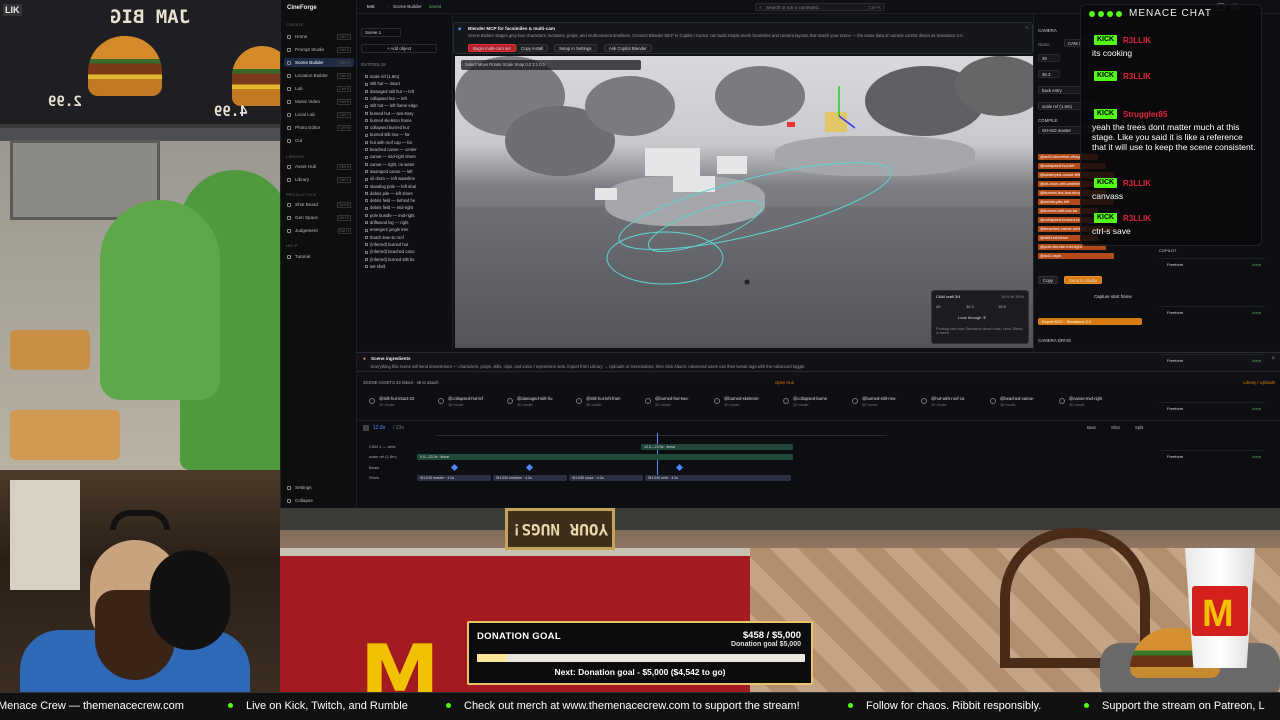 The height and width of the screenshot is (720, 1280). What do you see at coordinates (319, 230) in the screenshot?
I see `sidebar-item-judgement: Judgement Ctrl+J` at bounding box center [319, 230].